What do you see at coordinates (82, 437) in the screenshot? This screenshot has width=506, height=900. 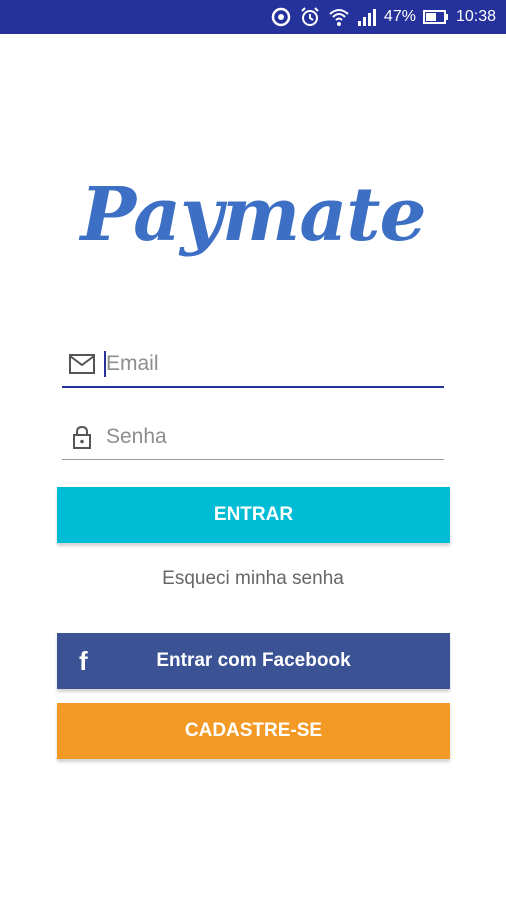 I see `lock-icon` at bounding box center [82, 437].